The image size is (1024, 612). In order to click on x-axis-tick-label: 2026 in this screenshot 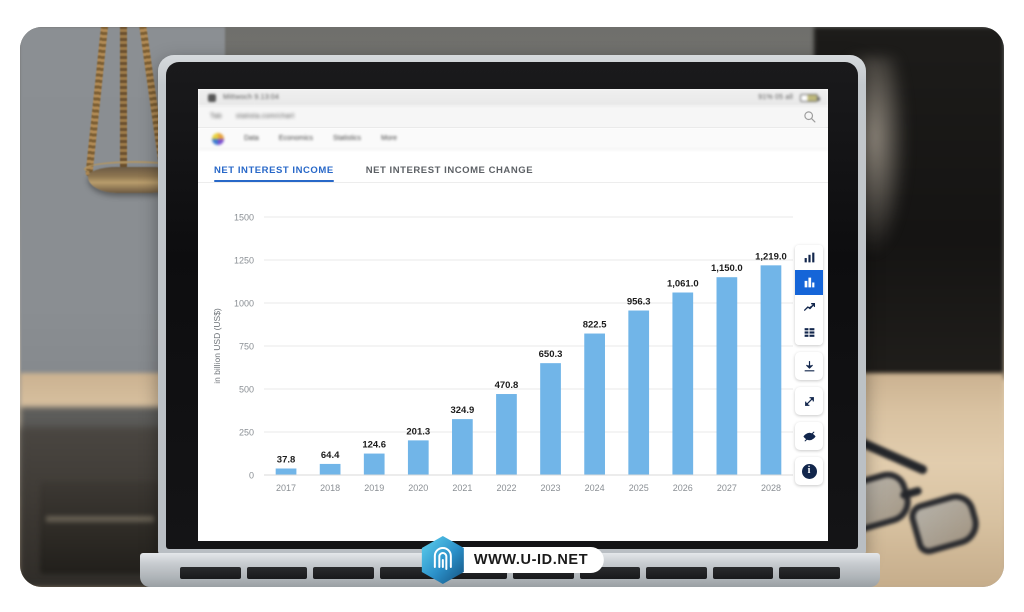, I will do `click(683, 488)`.